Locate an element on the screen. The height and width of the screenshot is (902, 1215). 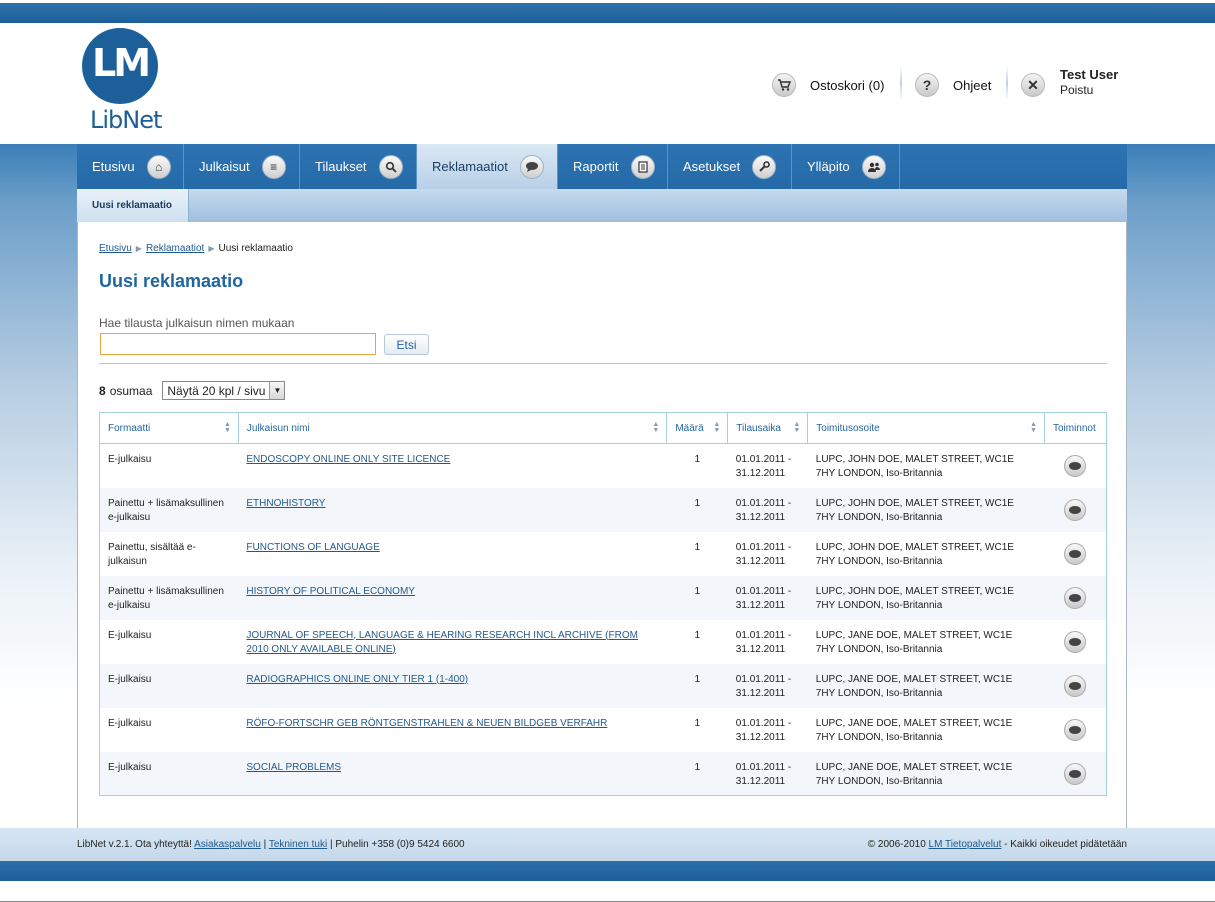
chevron-down-icon: ▼ is located at coordinates (277, 390).